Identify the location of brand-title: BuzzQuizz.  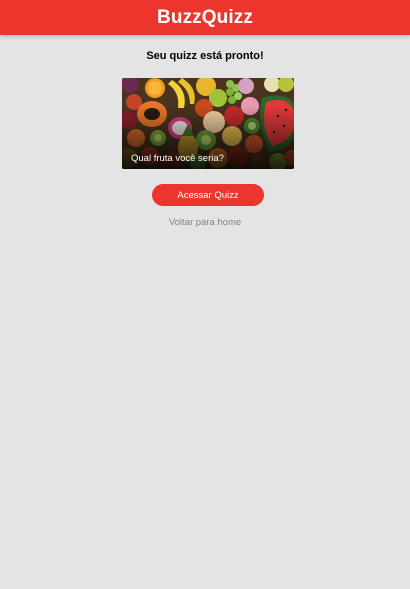
(205, 17).